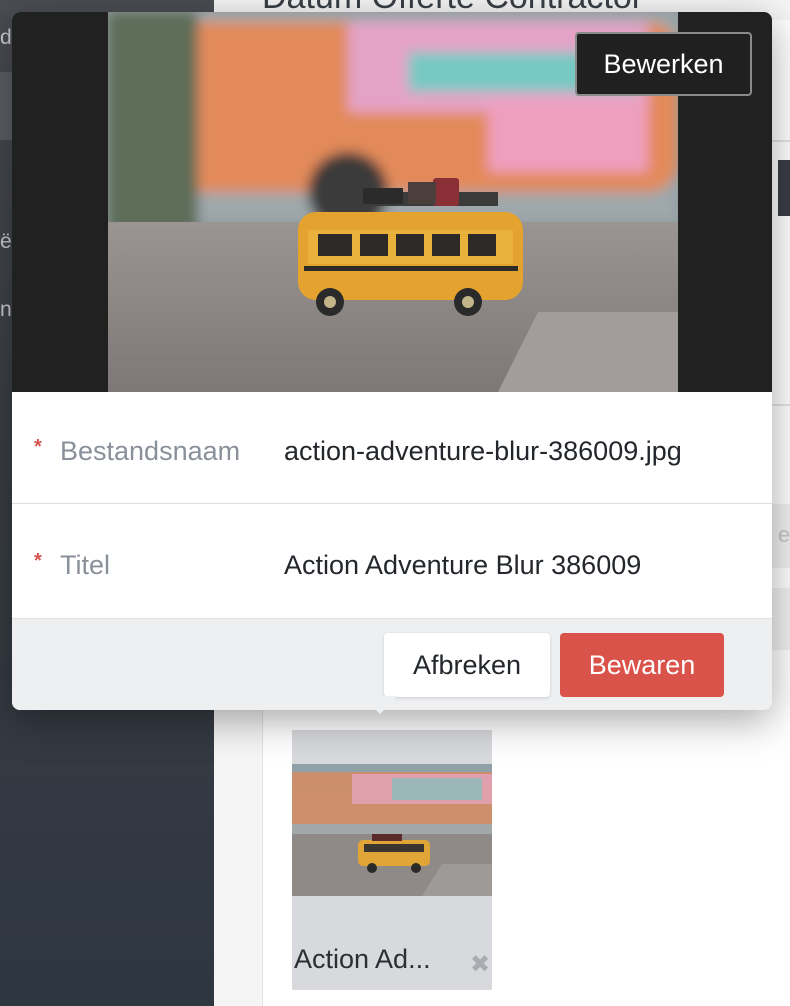  Describe the element at coordinates (392, 830) in the screenshot. I see `thumbnail-image` at that location.